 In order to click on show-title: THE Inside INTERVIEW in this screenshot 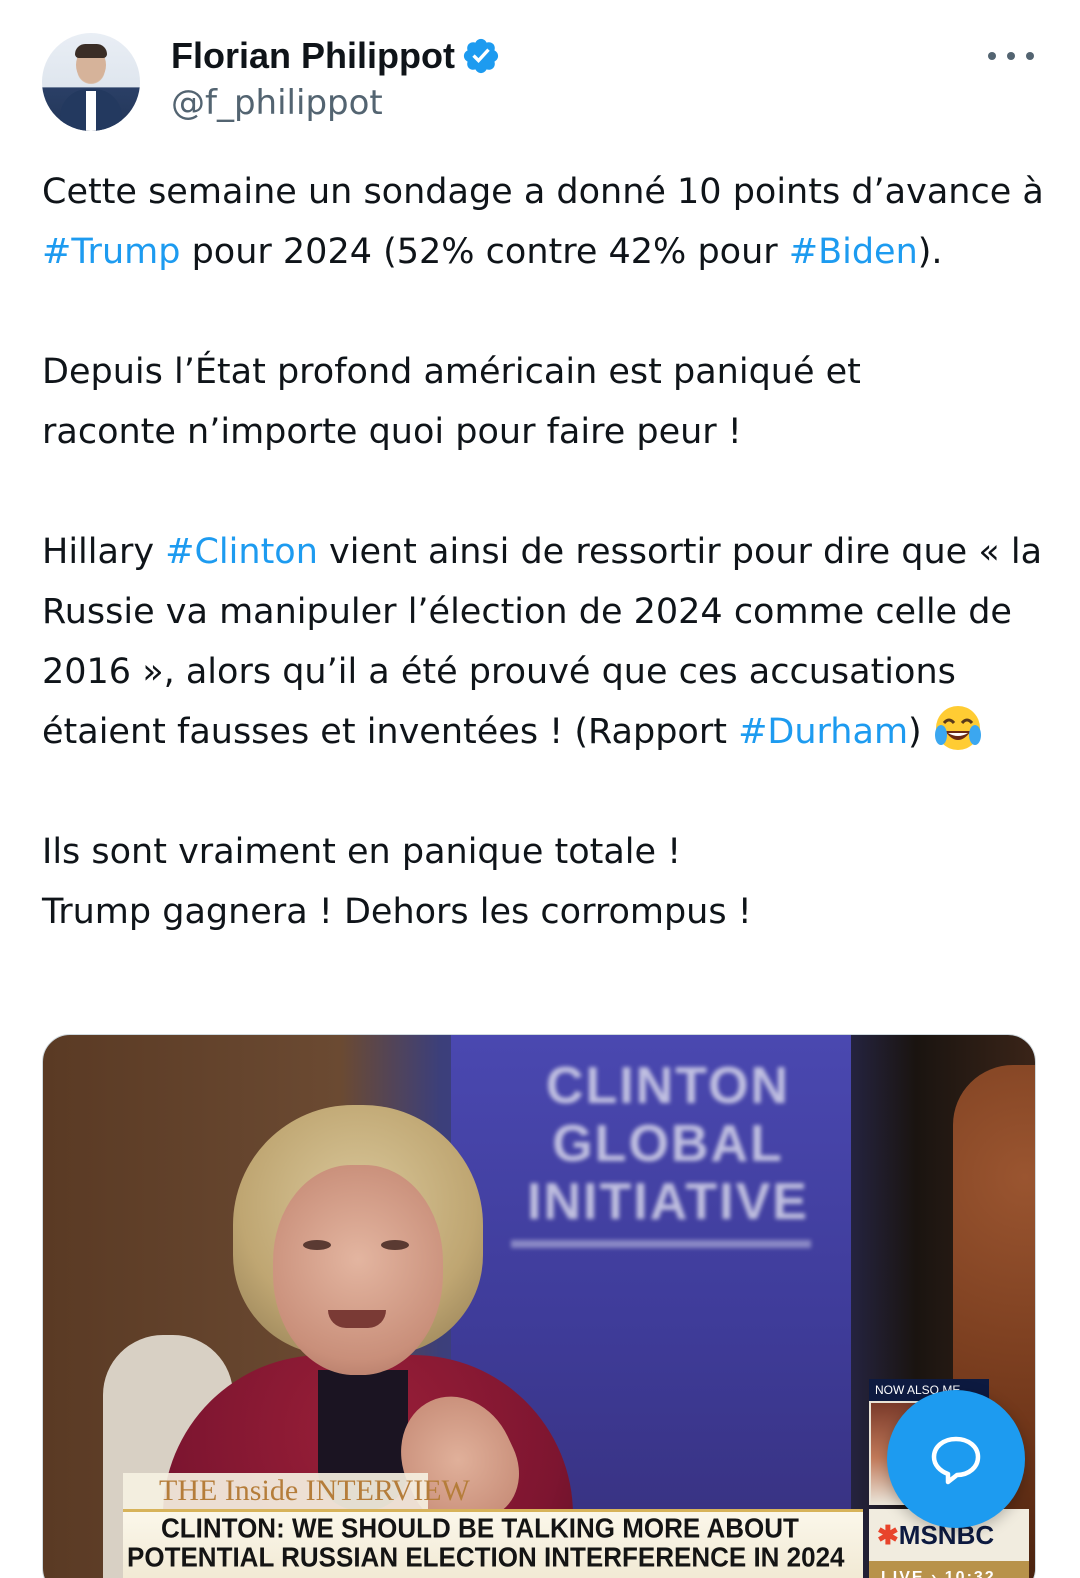, I will do `click(296, 1491)`.